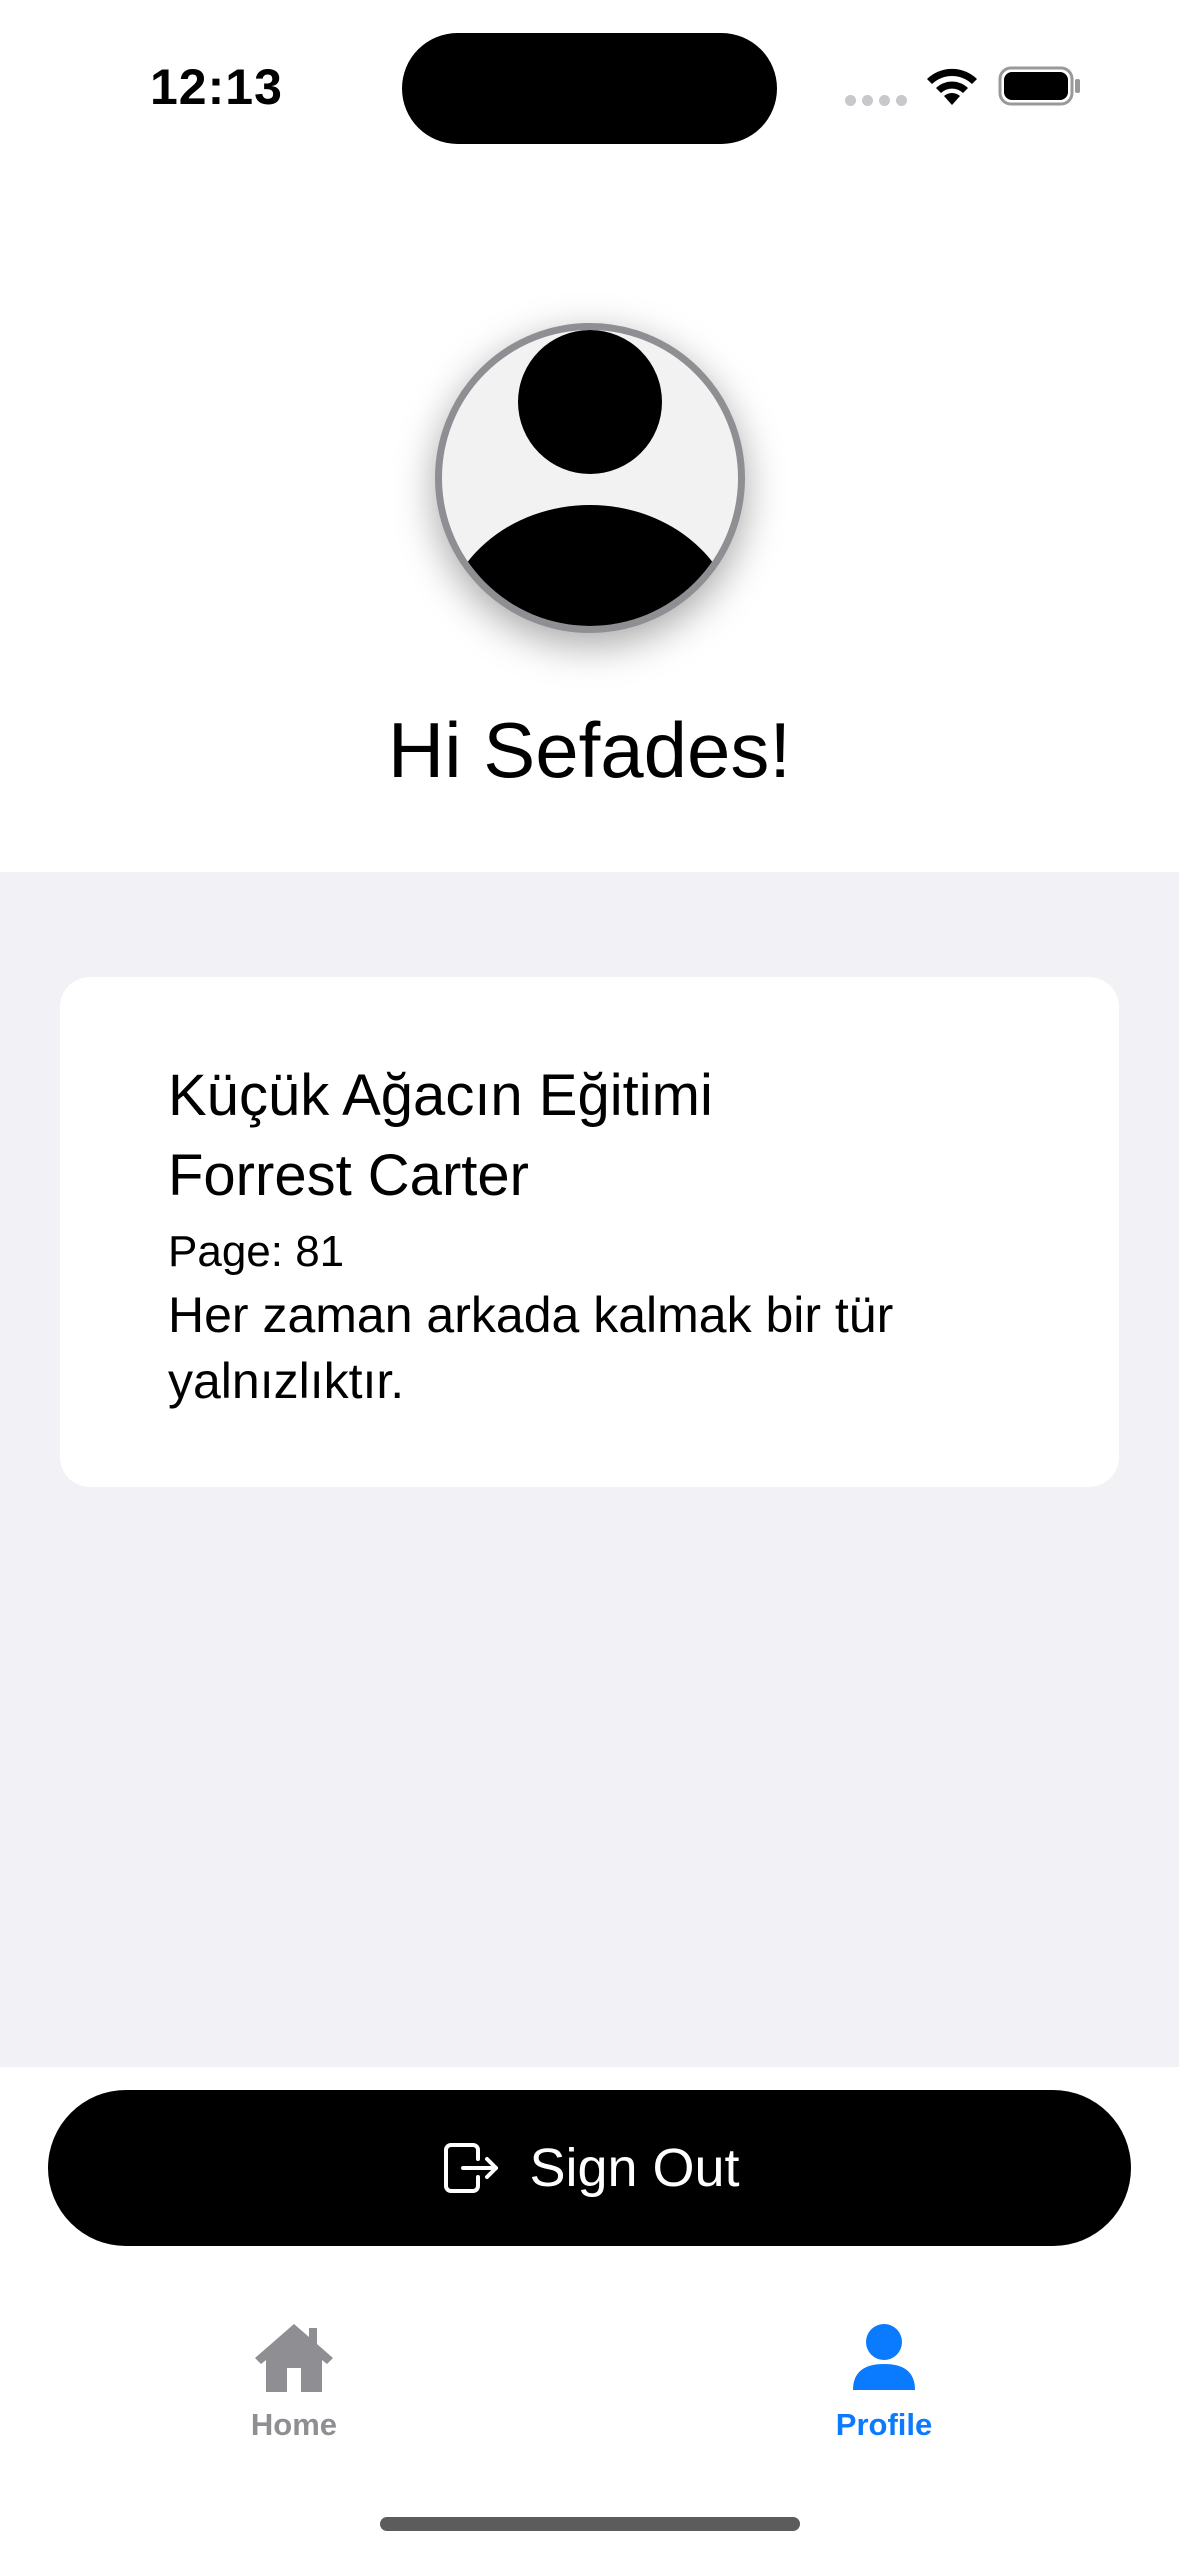 This screenshot has width=1179, height=2556. What do you see at coordinates (884, 2424) in the screenshot?
I see `tab-profile-label: Profile` at bounding box center [884, 2424].